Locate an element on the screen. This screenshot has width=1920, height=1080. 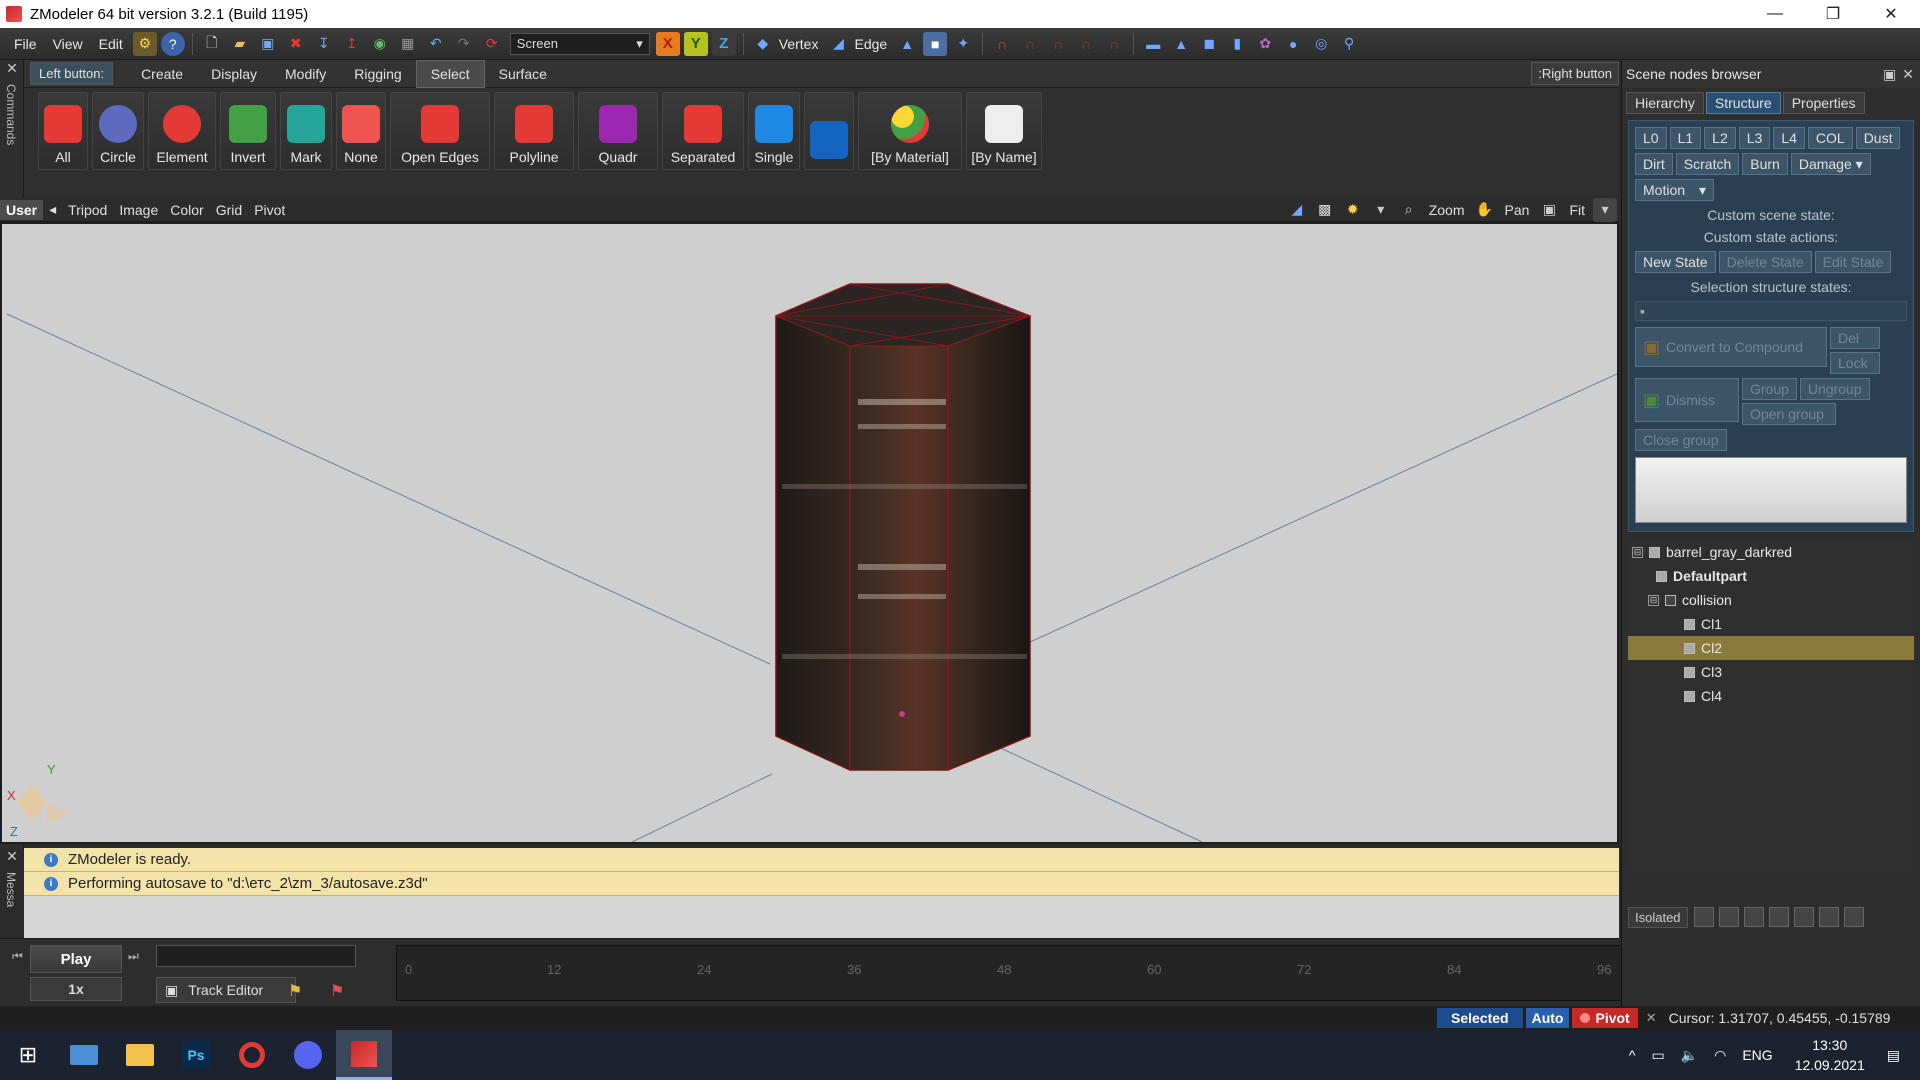
open-group-button: Open group is located at coordinates (1789, 414).